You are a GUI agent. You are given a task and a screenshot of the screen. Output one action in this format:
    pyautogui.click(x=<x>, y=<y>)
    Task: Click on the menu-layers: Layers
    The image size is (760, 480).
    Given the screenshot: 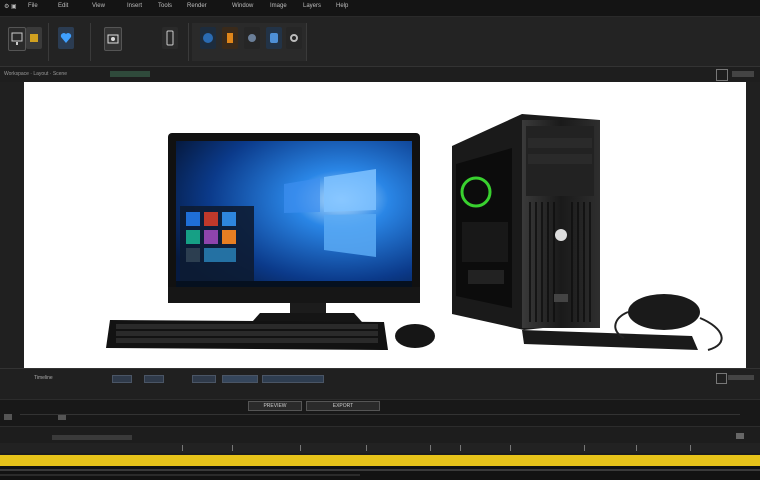 What is the action you would take?
    pyautogui.click(x=312, y=6)
    